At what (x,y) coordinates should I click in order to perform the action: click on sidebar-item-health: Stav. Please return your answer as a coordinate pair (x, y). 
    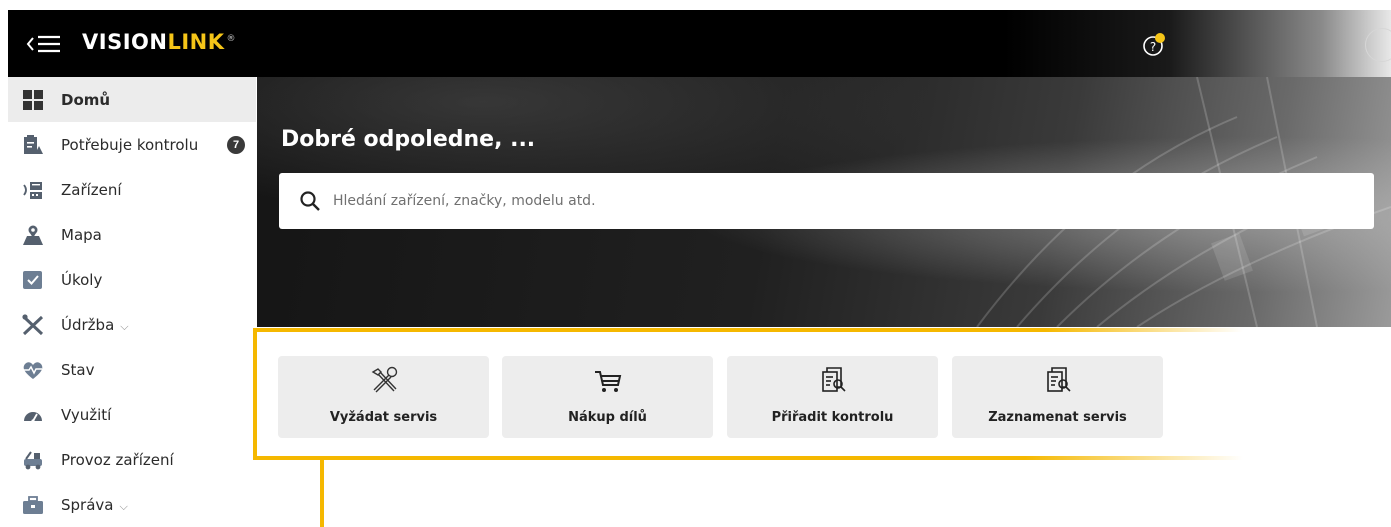
    Looking at the image, I should click on (132, 369).